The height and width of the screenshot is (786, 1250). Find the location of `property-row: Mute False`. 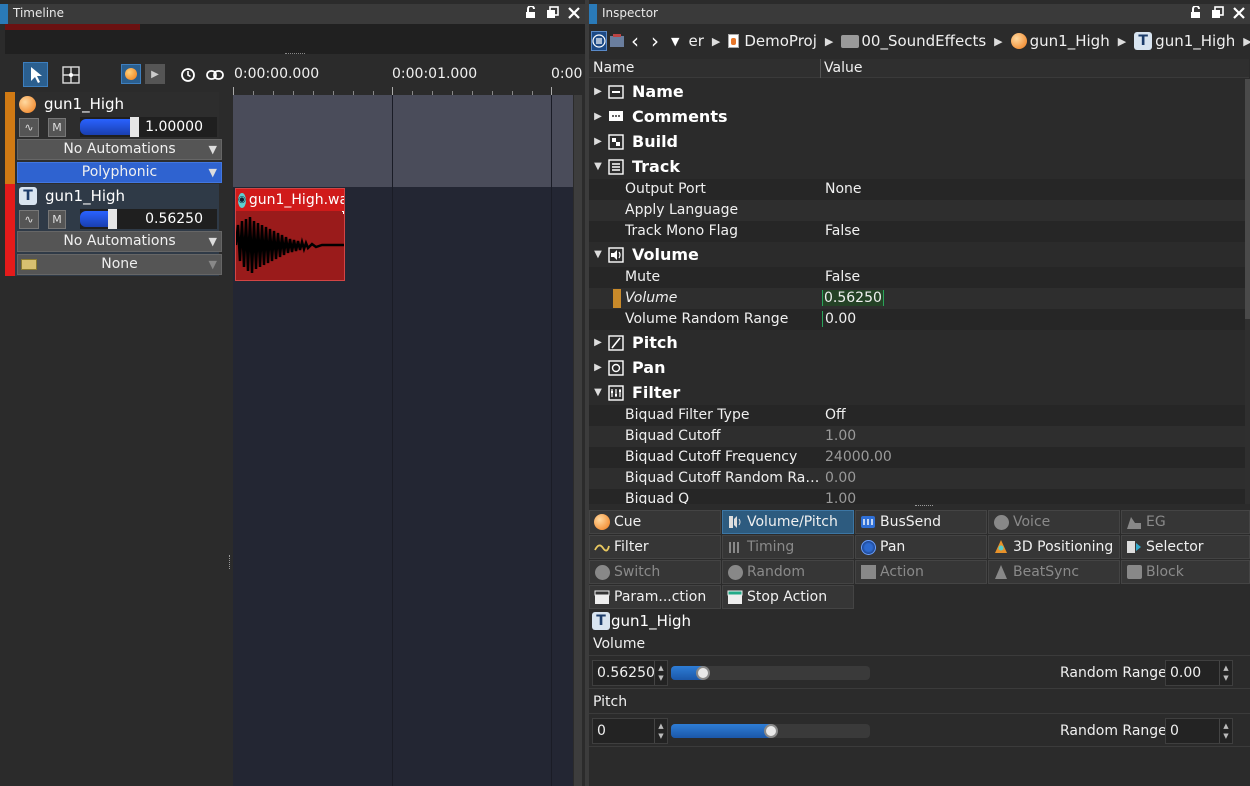

property-row: Mute False is located at coordinates (917, 277).